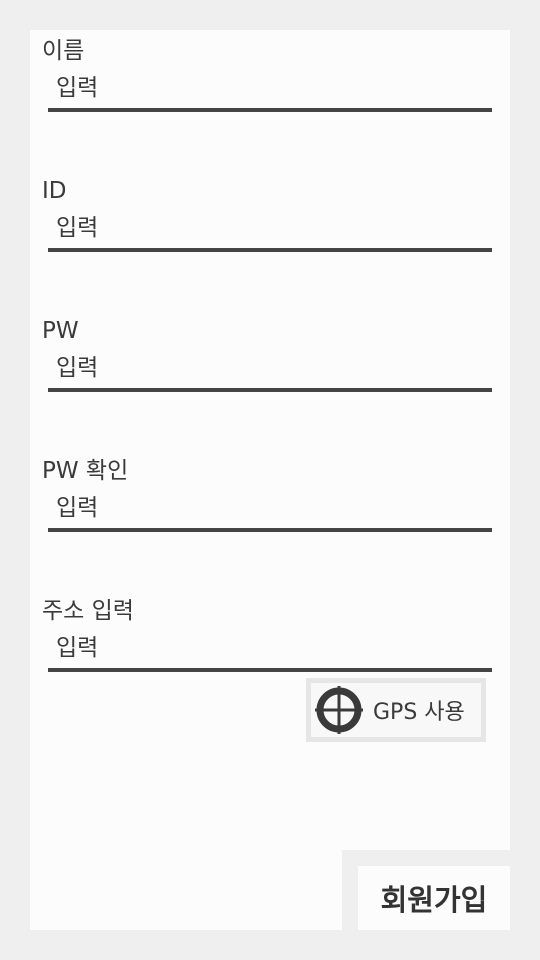 Image resolution: width=540 pixels, height=960 pixels. What do you see at coordinates (434, 898) in the screenshot?
I see `signup-button: 회원가입` at bounding box center [434, 898].